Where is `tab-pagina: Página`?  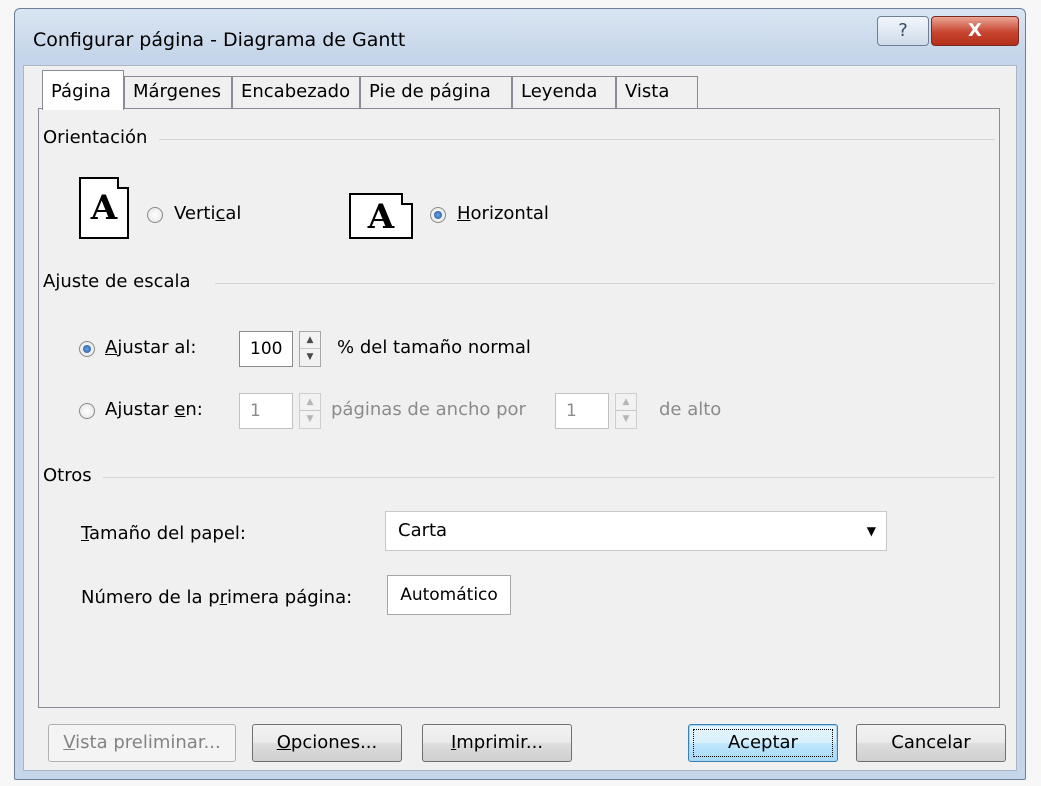 tab-pagina: Página is located at coordinates (83, 90).